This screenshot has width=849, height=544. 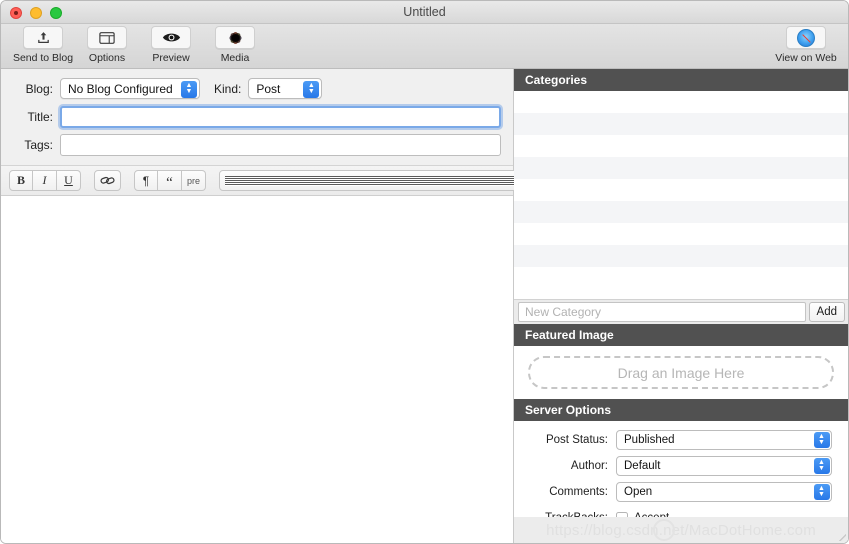 I want to click on toolbar-label: Preview, so click(x=171, y=58).